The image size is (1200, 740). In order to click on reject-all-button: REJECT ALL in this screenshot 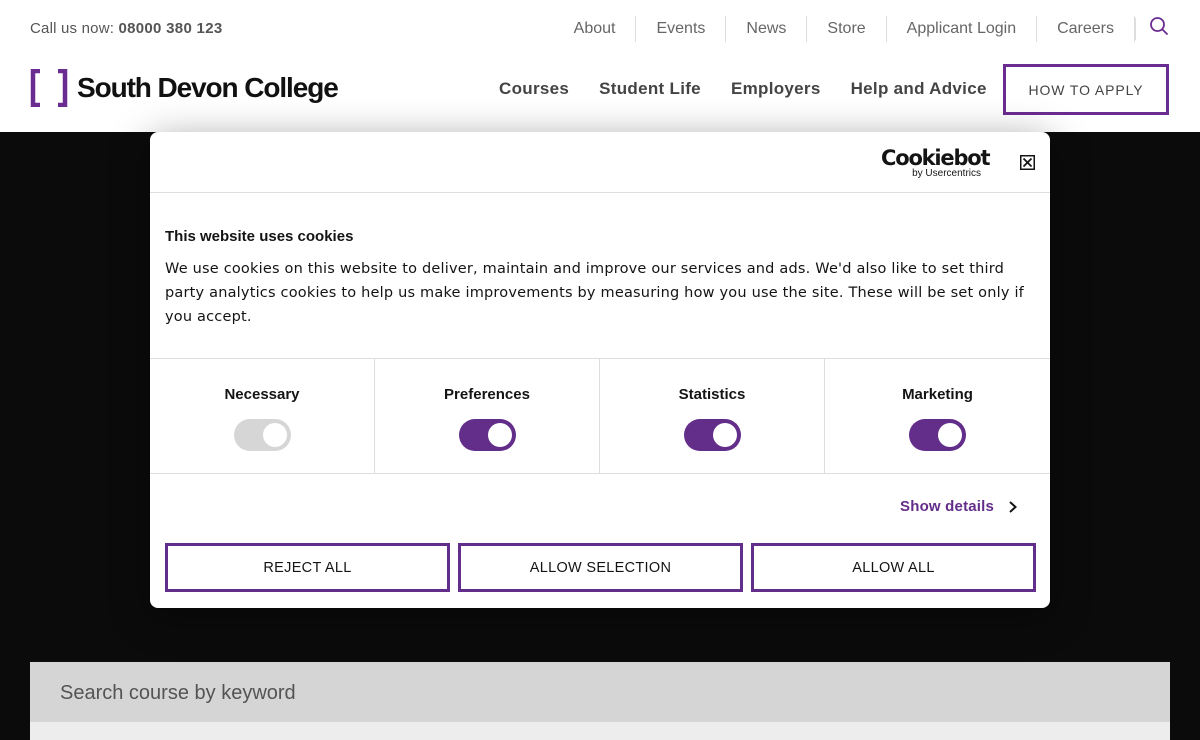, I will do `click(307, 567)`.